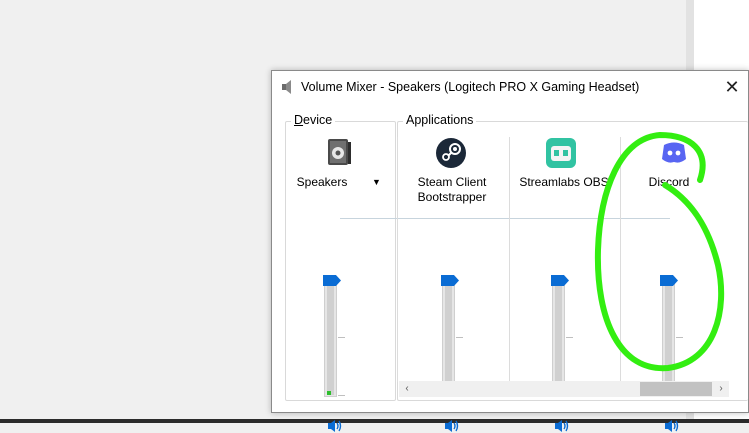  I want to click on app-name-streamlabs: Streamlabs OBS, so click(564, 182).